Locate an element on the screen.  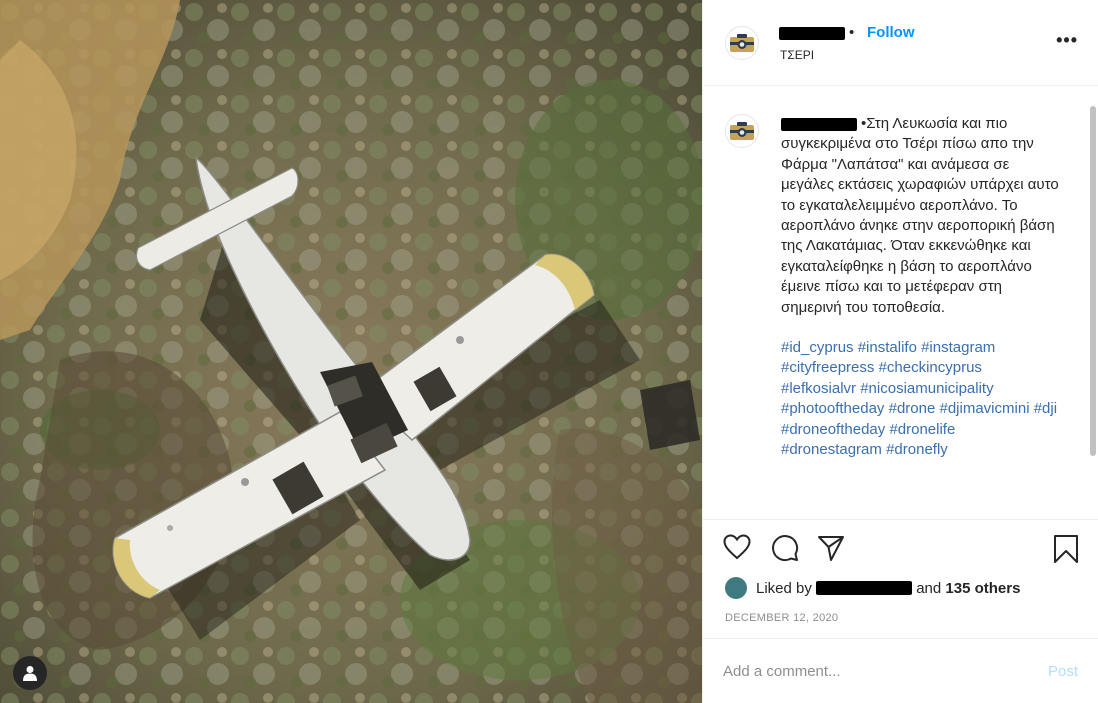
user-tag-icon is located at coordinates (30, 673).